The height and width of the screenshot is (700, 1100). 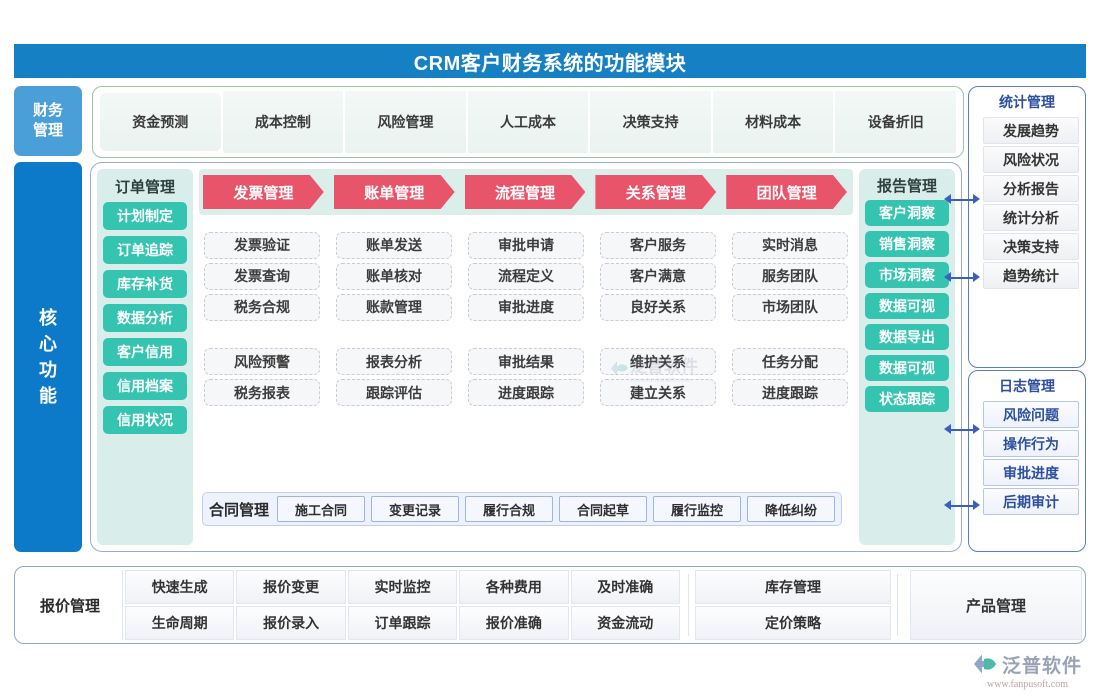 I want to click on module-item-b-4-1: 进度跟踪, so click(x=790, y=392).